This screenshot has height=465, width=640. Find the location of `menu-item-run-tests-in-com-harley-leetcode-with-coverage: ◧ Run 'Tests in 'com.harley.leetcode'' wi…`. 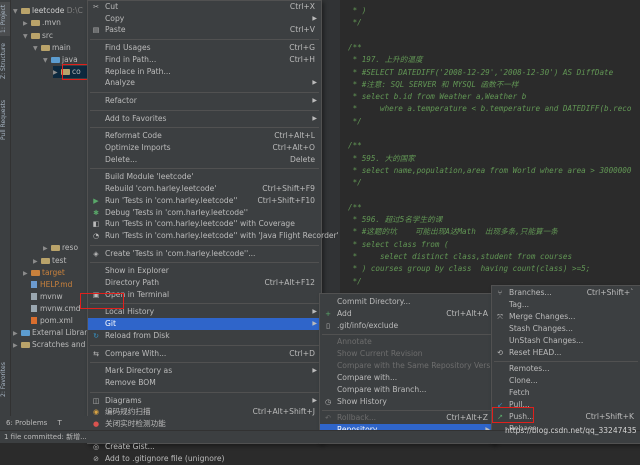

menu-item-run-tests-in-com-harley-leetcode-with-coverage: ◧ Run 'Tests in 'com.harley.leetcode'' wi… is located at coordinates (204, 224).